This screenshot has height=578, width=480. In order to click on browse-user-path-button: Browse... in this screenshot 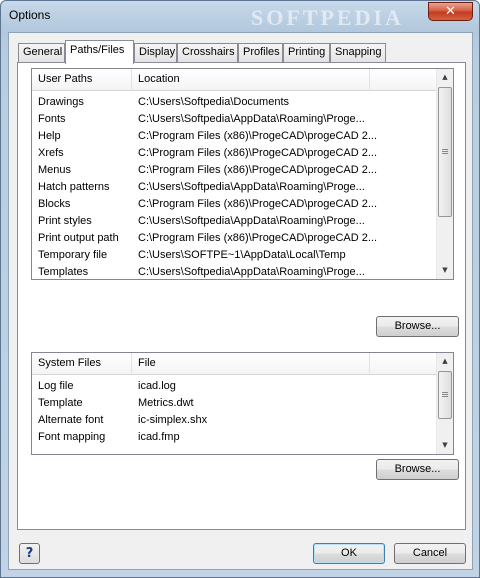, I will do `click(417, 326)`.